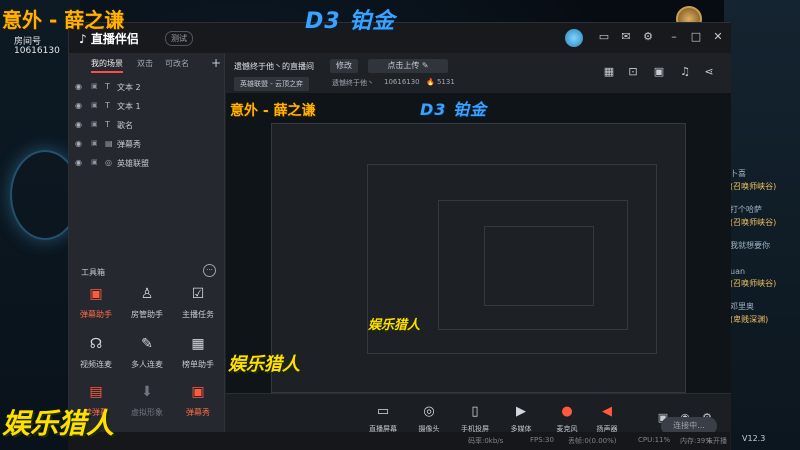 The image size is (800, 450). Describe the element at coordinates (746, 209) in the screenshot. I see `chat-line: 打个哈萨` at that location.